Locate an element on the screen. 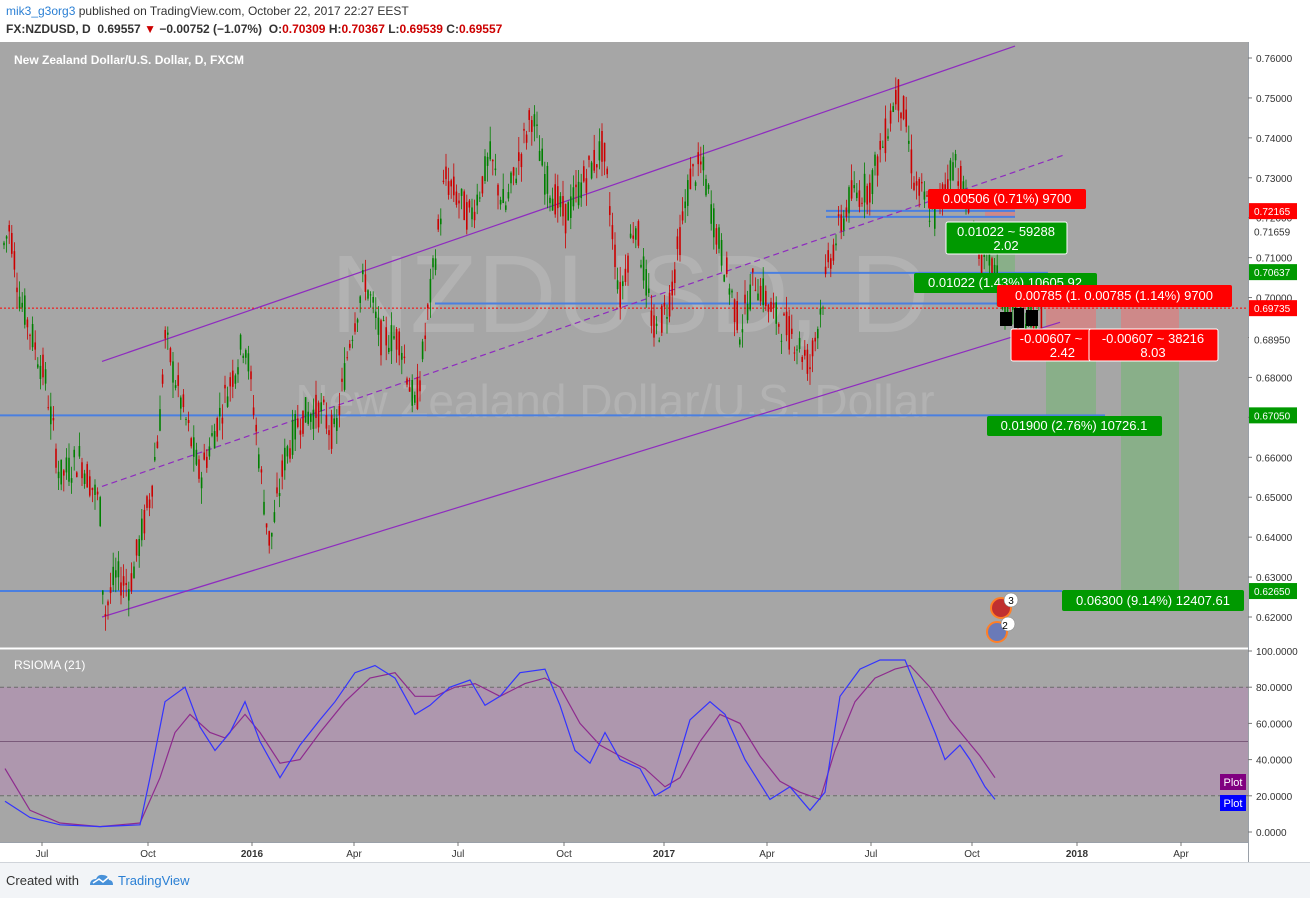  low-label: L: is located at coordinates (394, 29).